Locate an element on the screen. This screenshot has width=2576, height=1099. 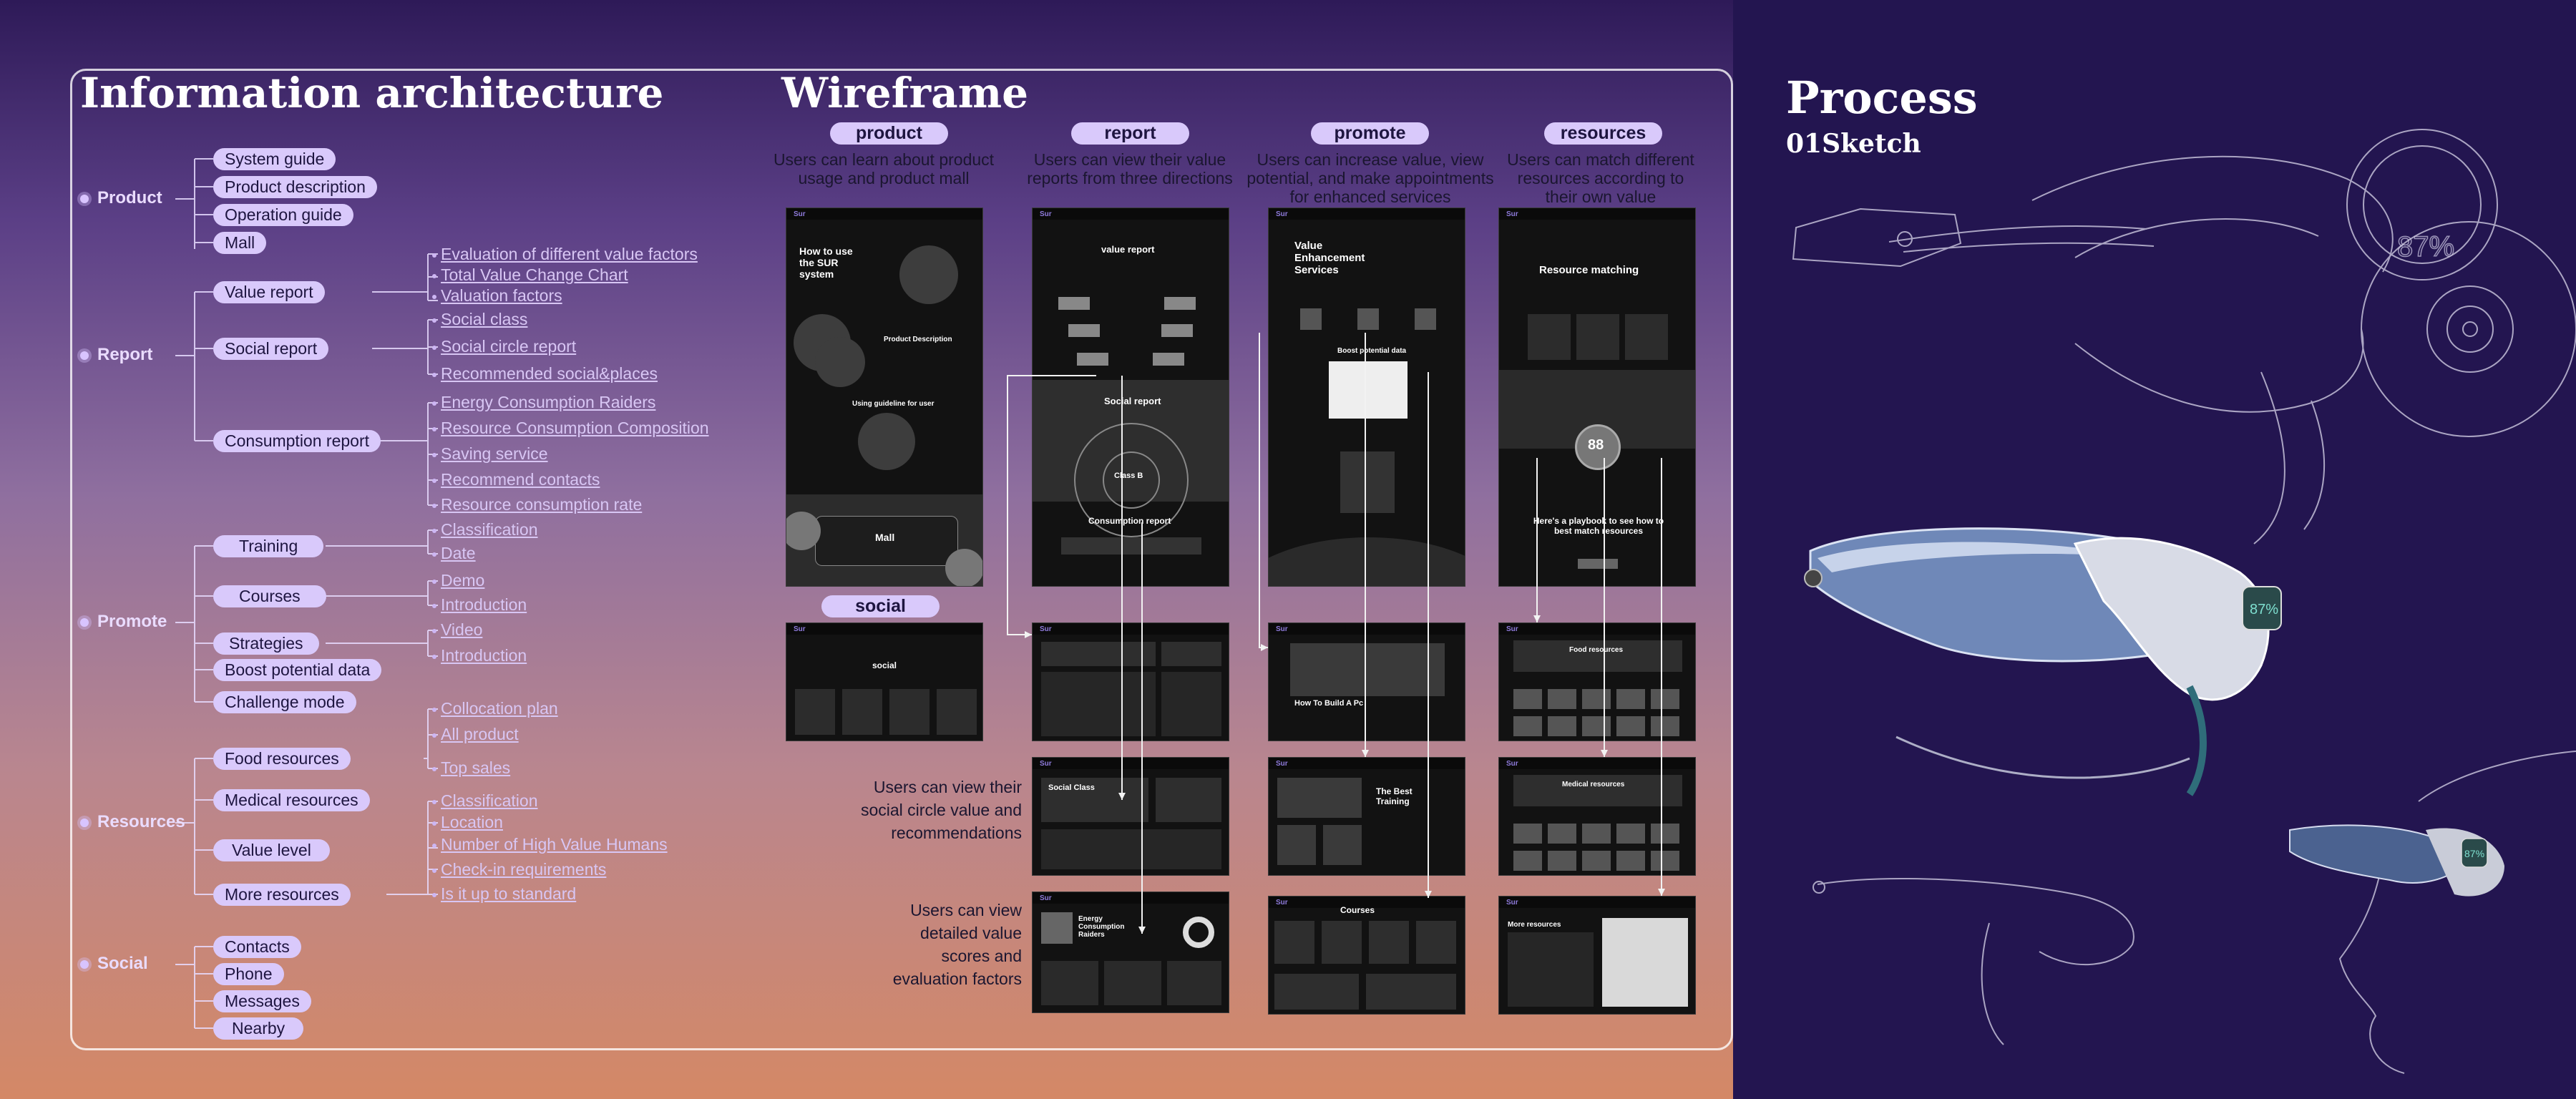
sketch-glasses-top is located at coordinates (2184, 336).